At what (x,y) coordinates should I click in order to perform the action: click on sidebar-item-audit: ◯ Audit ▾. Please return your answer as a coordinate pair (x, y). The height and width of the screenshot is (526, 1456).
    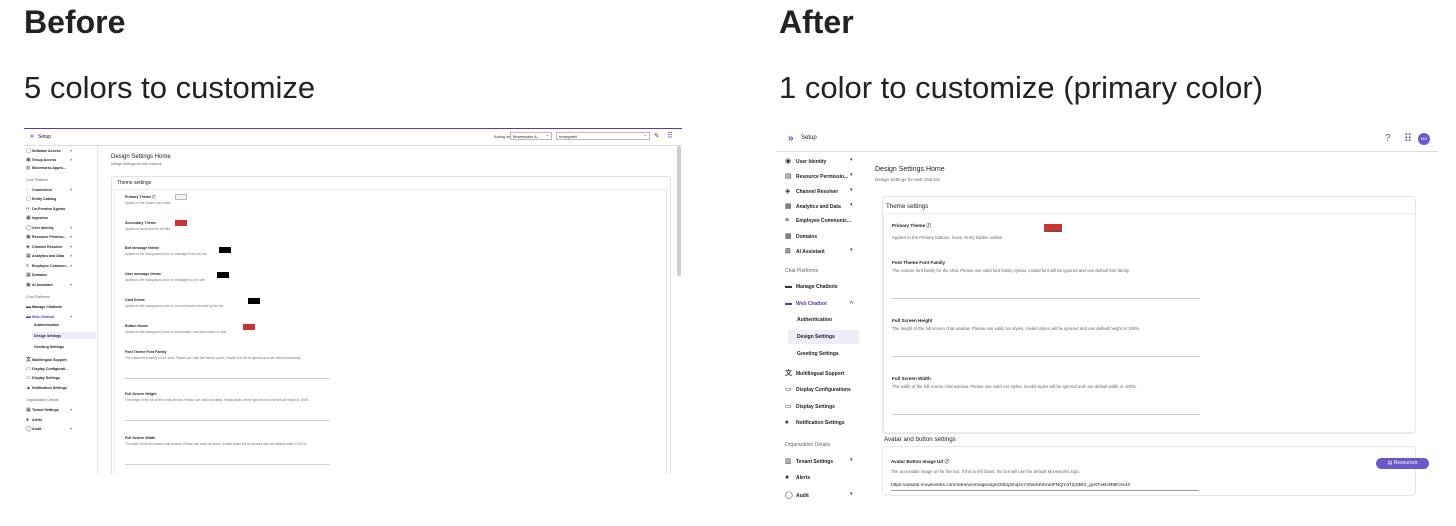
    Looking at the image, I should click on (819, 495).